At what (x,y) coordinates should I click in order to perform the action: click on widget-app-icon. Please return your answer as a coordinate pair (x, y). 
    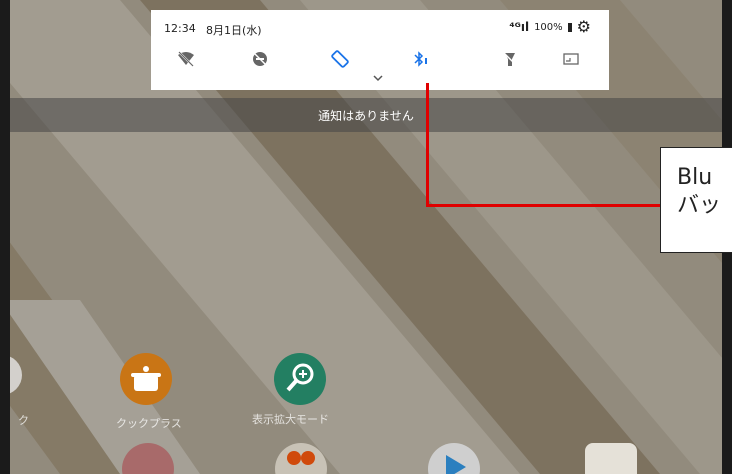
    Looking at the image, I should click on (611, 458).